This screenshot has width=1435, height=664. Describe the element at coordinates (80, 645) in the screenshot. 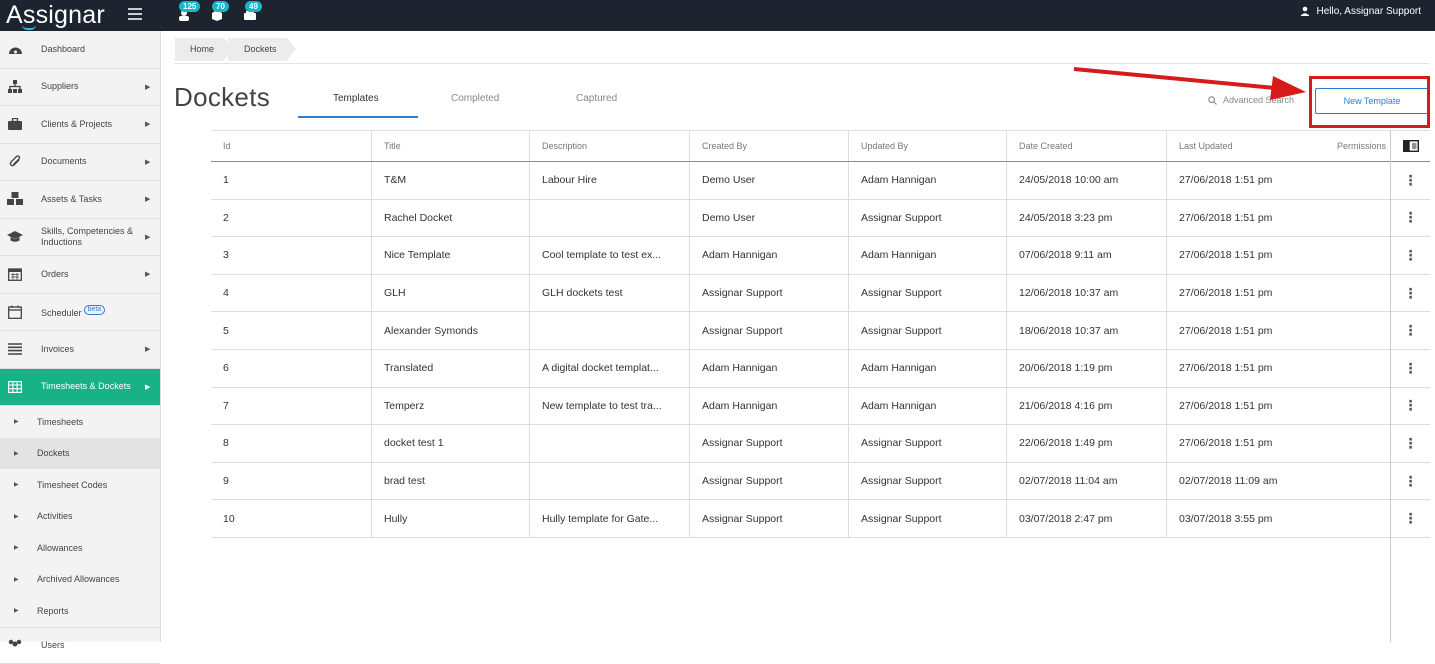

I see `sidebar-item-users: Users` at that location.